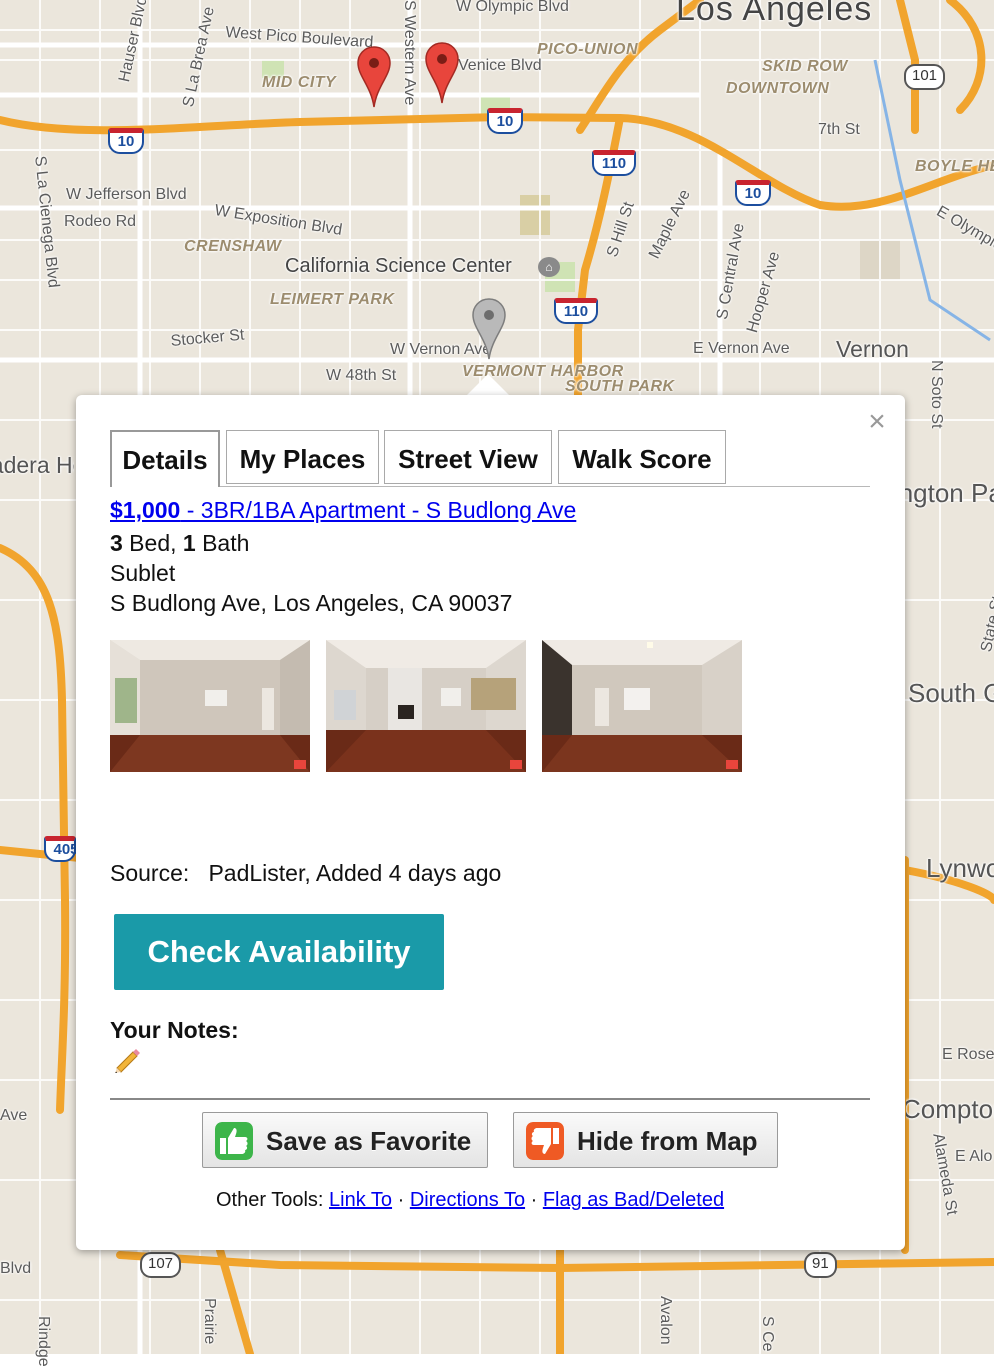 This screenshot has width=994, height=1367. I want to click on popup-tabs: Details My Places Street View Walk Score, so click(490, 458).